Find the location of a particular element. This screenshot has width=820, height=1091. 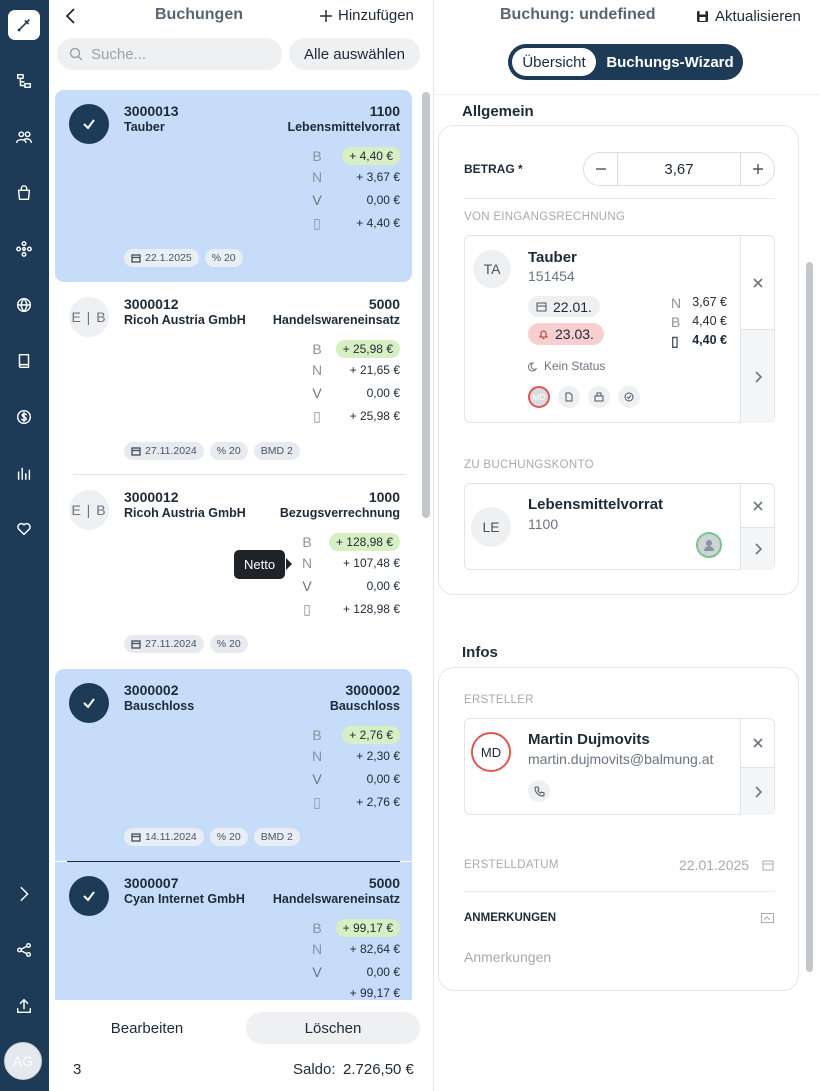

remove-account-button is located at coordinates (757, 505).